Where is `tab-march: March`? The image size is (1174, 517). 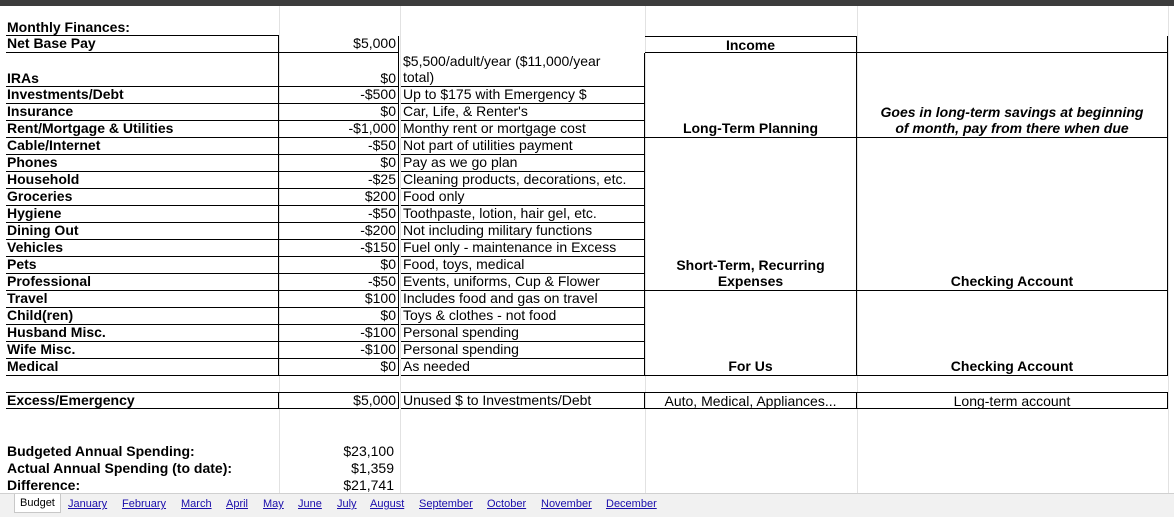 tab-march: March is located at coordinates (196, 504).